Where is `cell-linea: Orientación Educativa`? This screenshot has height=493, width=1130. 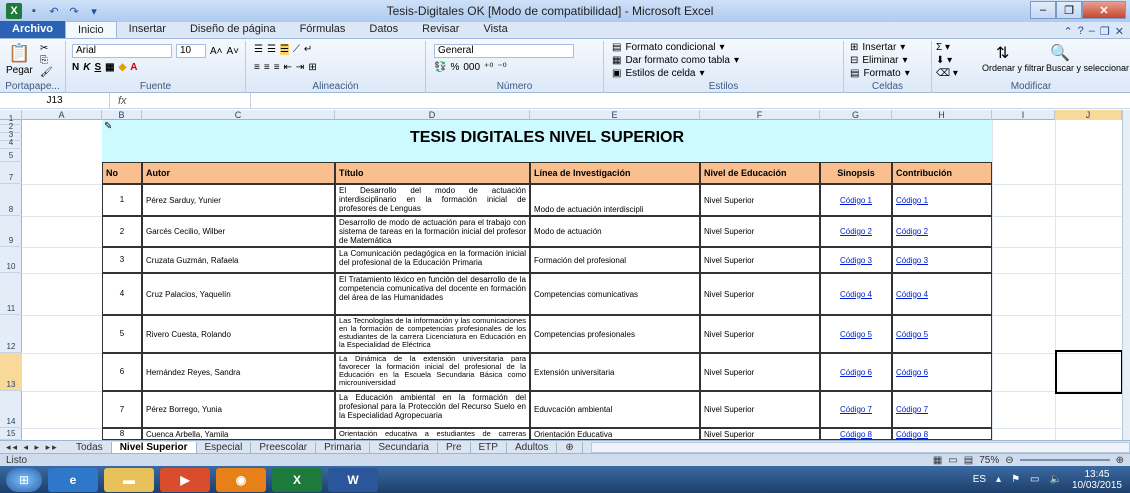 cell-linea: Orientación Educativa is located at coordinates (615, 434).